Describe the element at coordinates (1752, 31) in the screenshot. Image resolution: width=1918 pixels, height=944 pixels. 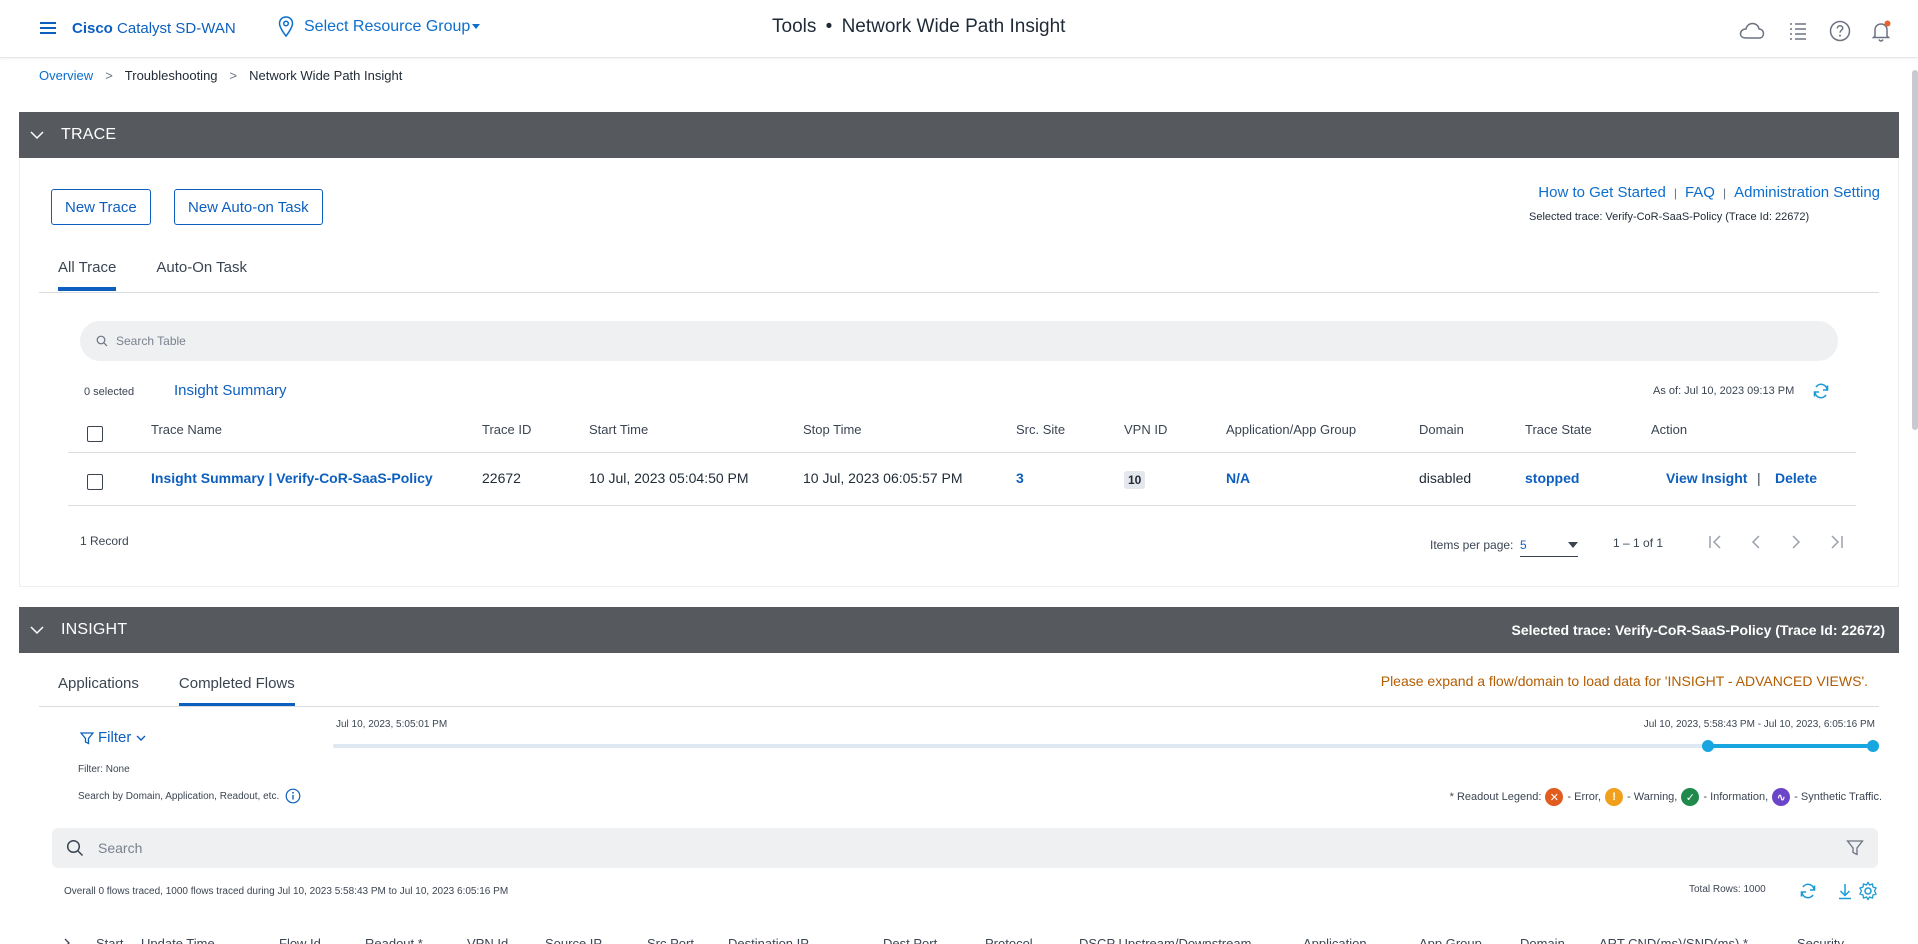
I see `cloud-icon` at that location.